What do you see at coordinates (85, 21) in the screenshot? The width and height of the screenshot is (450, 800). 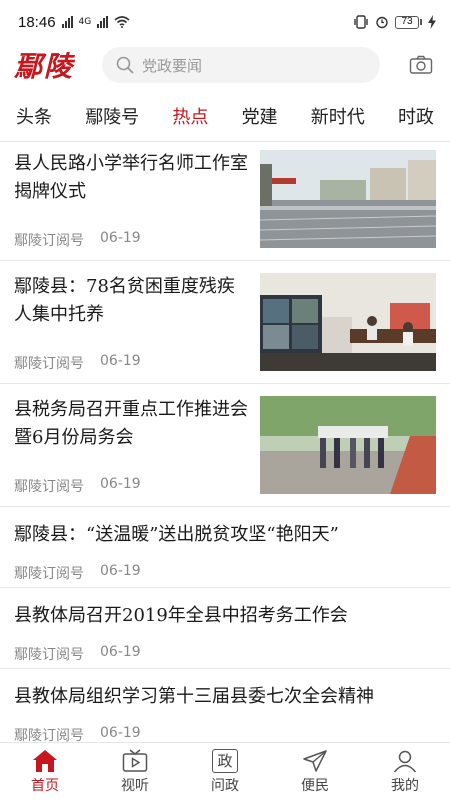 I see `network-type: 4G` at bounding box center [85, 21].